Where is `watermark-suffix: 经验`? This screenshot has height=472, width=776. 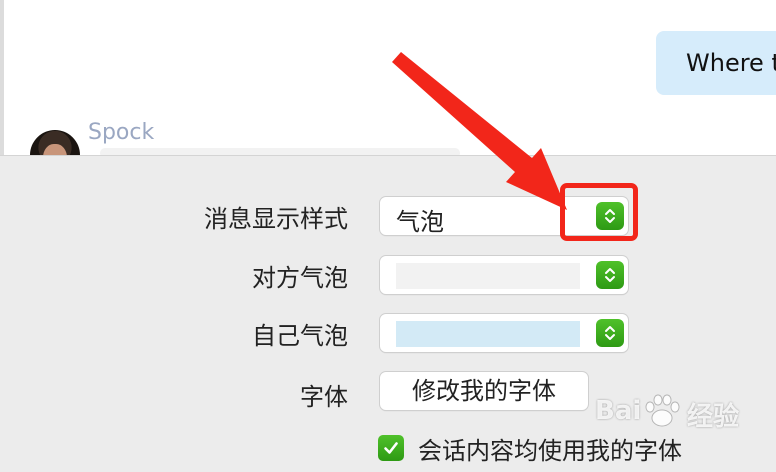
watermark-suffix: 经验 is located at coordinates (713, 417).